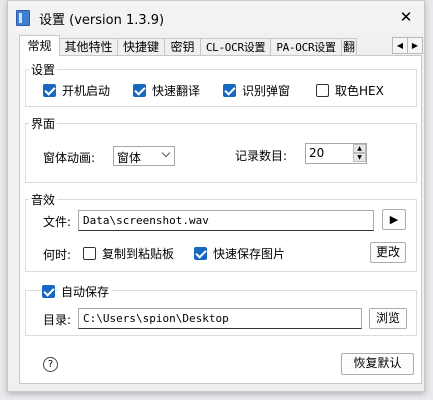 This screenshot has height=400, width=433. What do you see at coordinates (57, 222) in the screenshot?
I see `sound-file-label: 文件:` at bounding box center [57, 222].